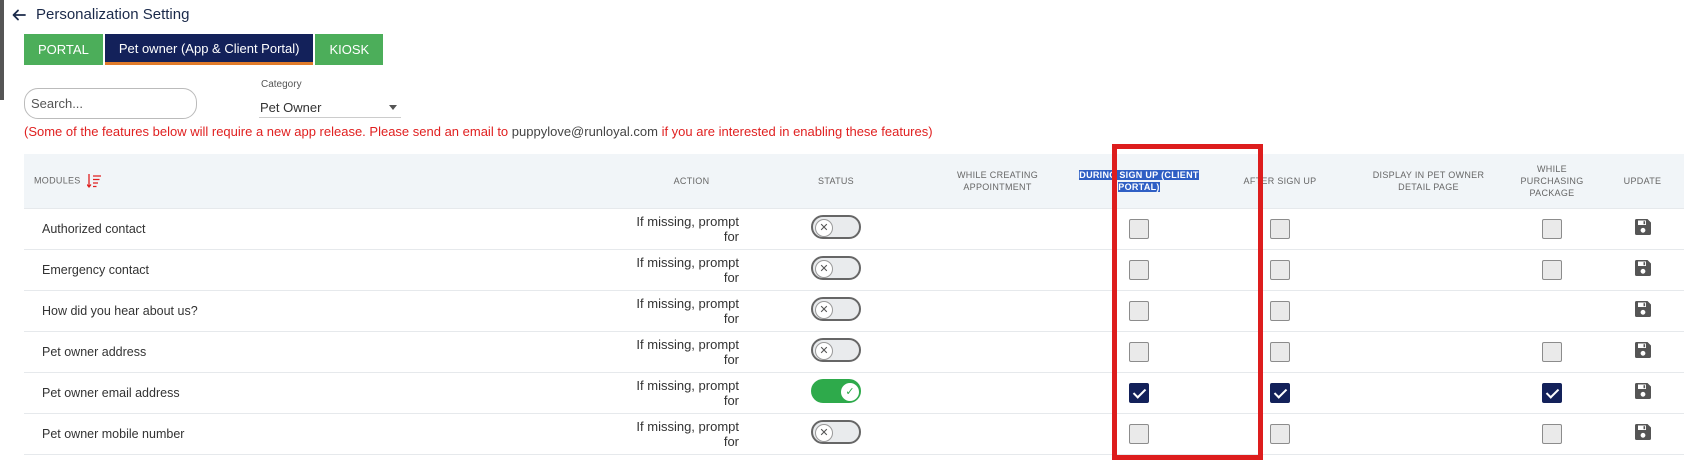 Image resolution: width=1692 pixels, height=461 pixels. Describe the element at coordinates (1280, 180) in the screenshot. I see `column-header-after-signup: AFTER SIGN UP` at that location.